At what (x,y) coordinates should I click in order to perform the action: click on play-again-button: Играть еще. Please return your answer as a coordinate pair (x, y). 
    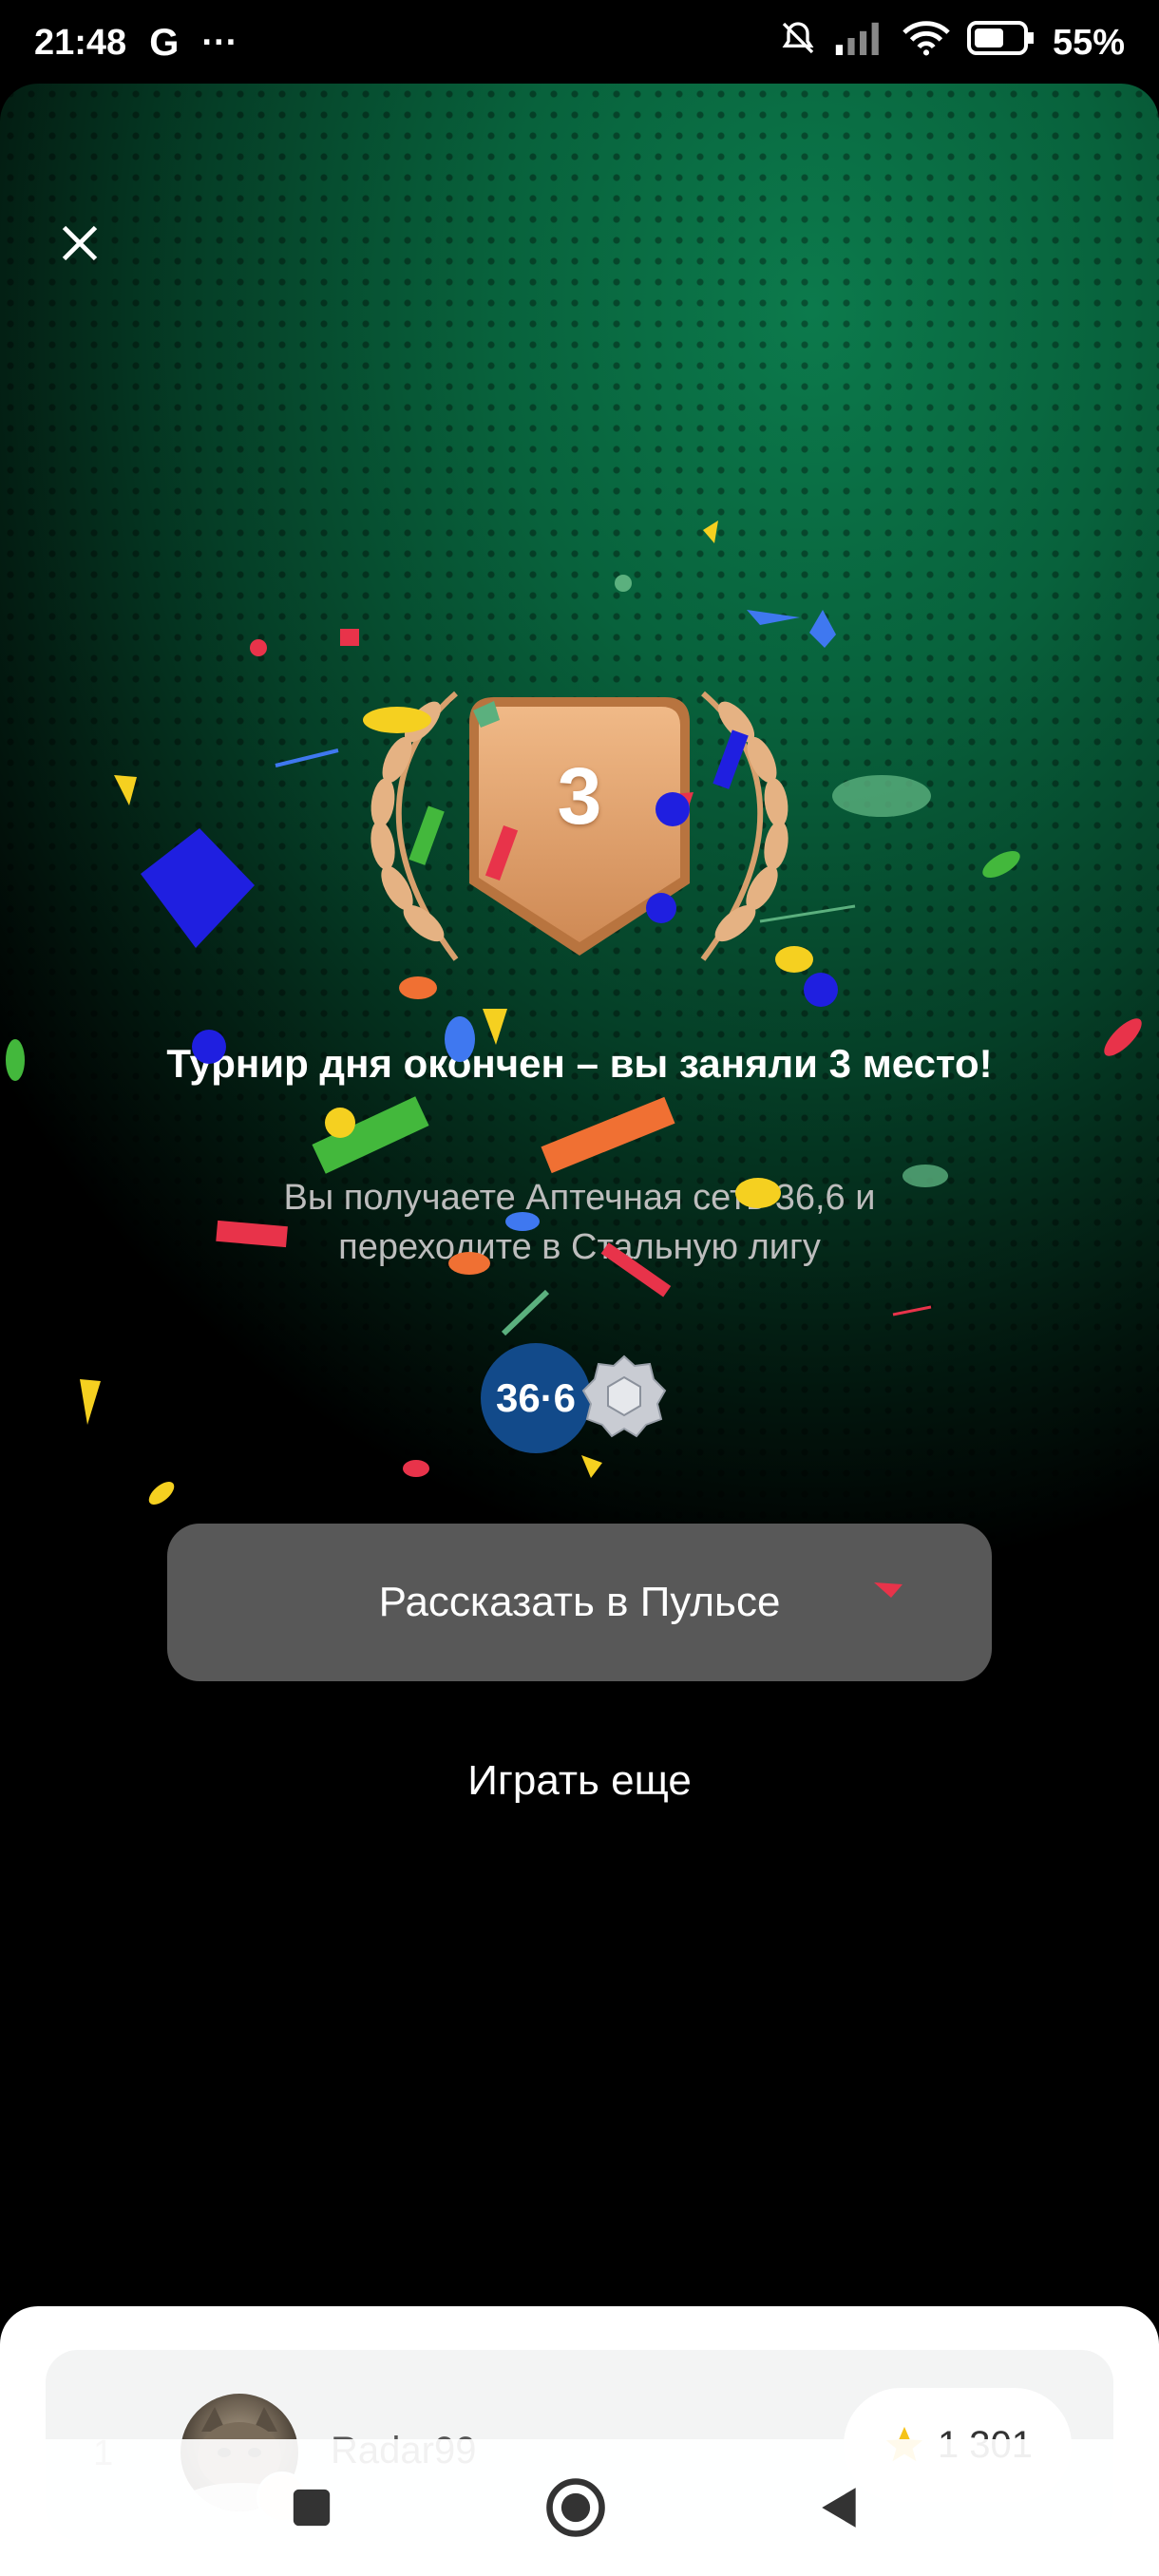
    Looking at the image, I should click on (579, 1790).